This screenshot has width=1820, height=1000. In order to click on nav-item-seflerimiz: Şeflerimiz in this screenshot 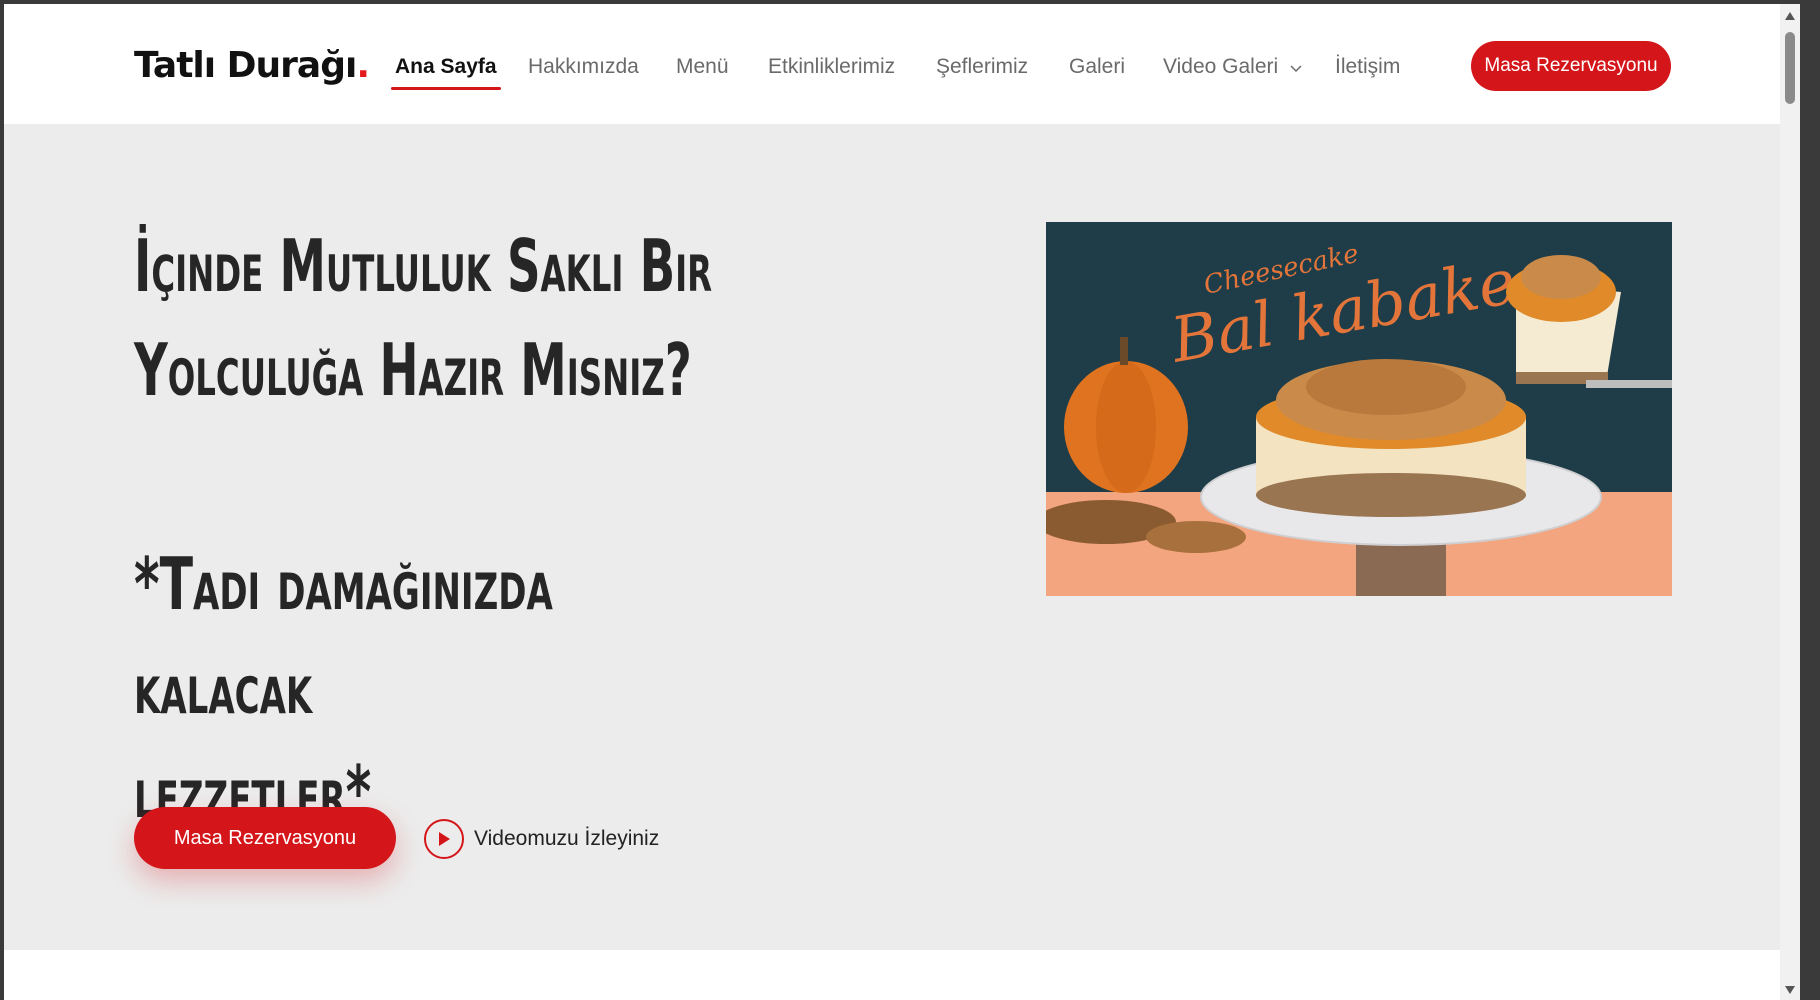, I will do `click(982, 67)`.